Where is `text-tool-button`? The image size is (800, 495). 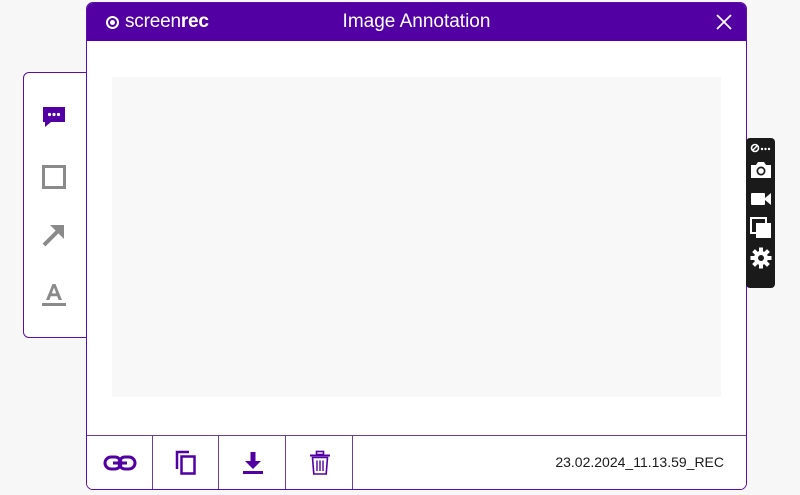 text-tool-button is located at coordinates (54, 295).